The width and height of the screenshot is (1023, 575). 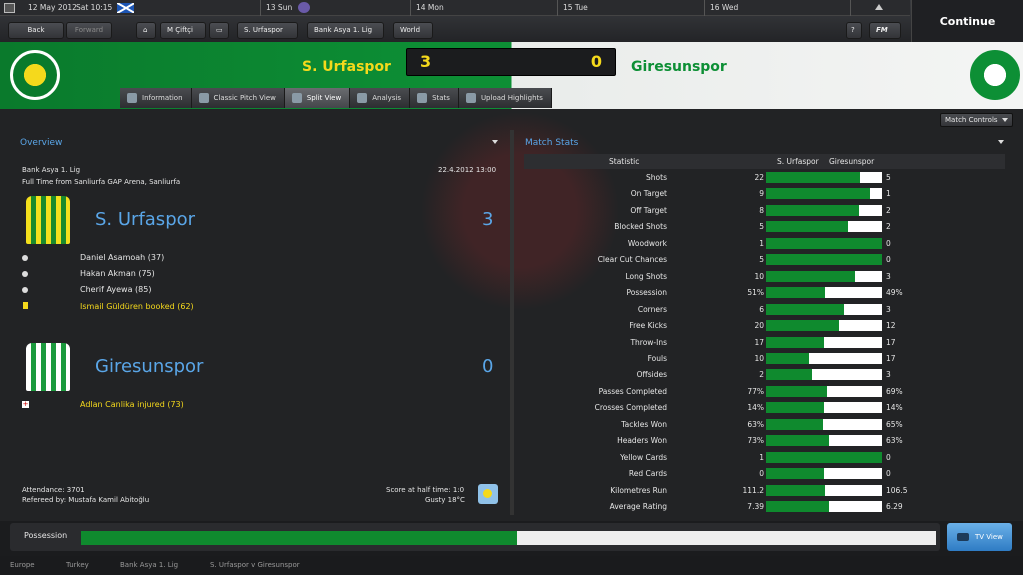 I want to click on away-team-name: Giresunspor, so click(x=679, y=67).